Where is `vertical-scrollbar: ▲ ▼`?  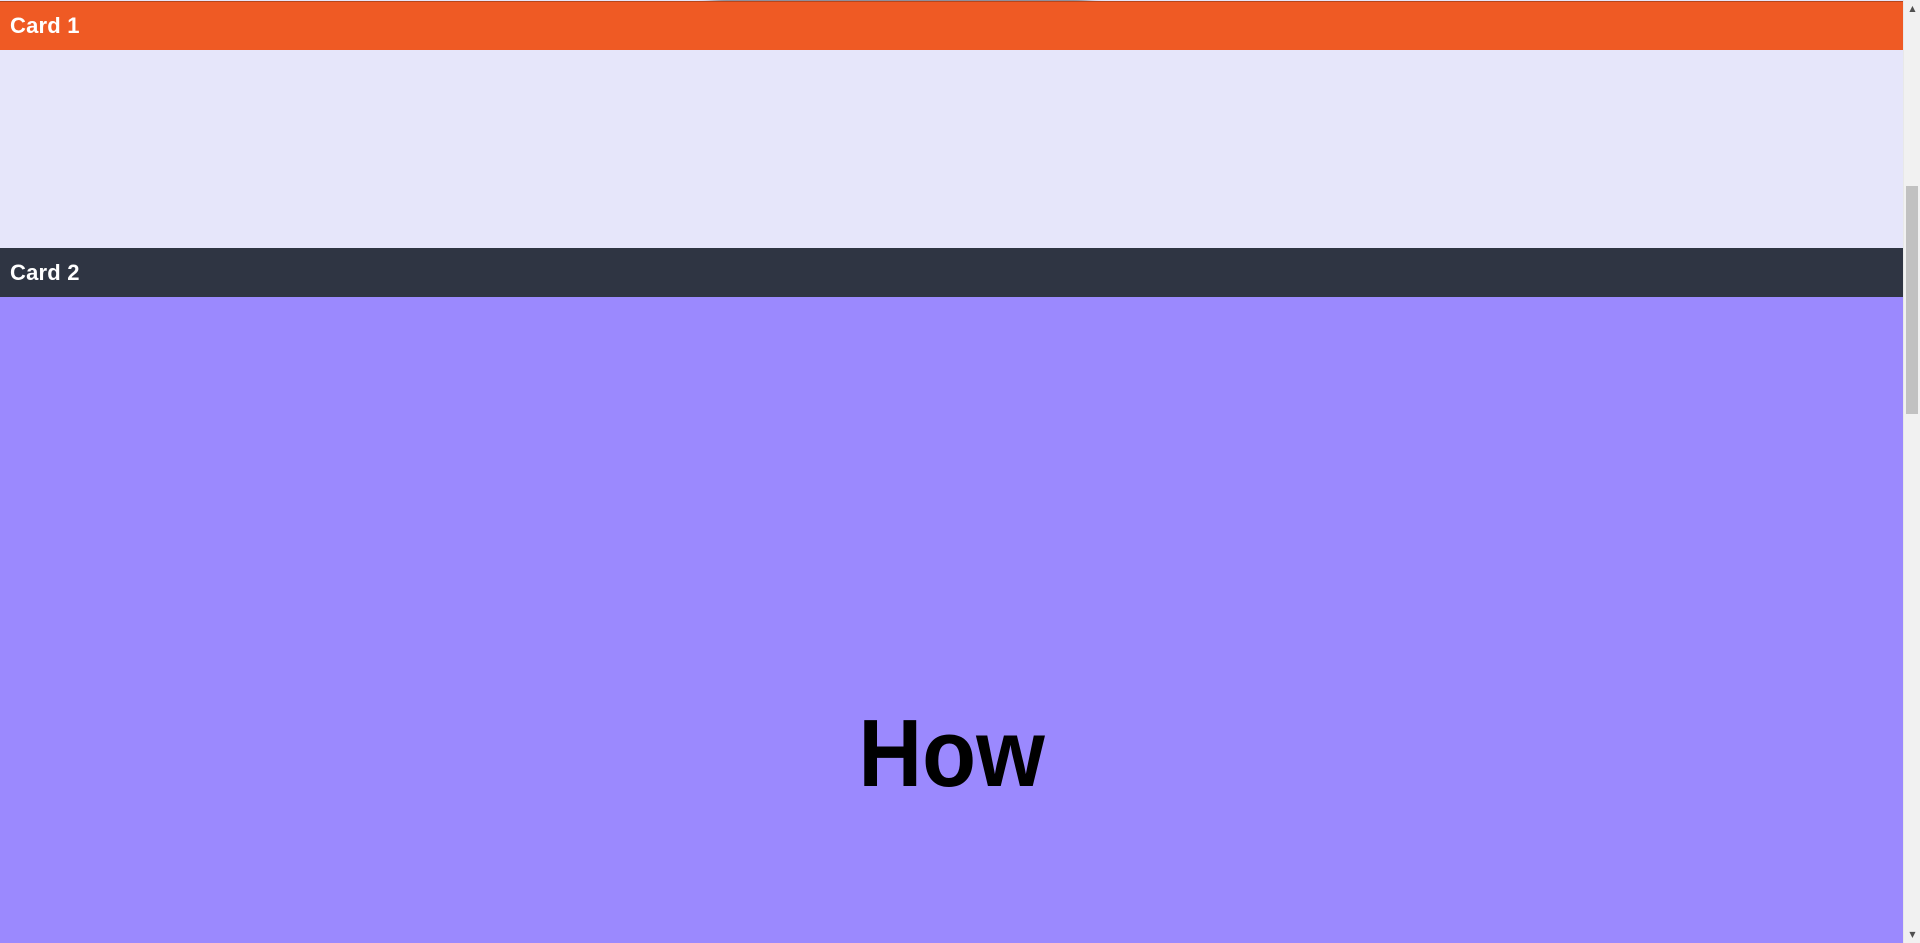 vertical-scrollbar: ▲ ▼ is located at coordinates (1911, 471).